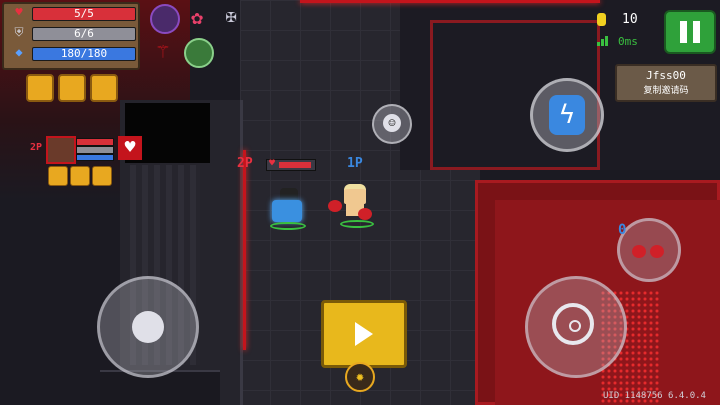 The image size is (720, 405). I want to click on pause-icon-bar, so click(696, 32).